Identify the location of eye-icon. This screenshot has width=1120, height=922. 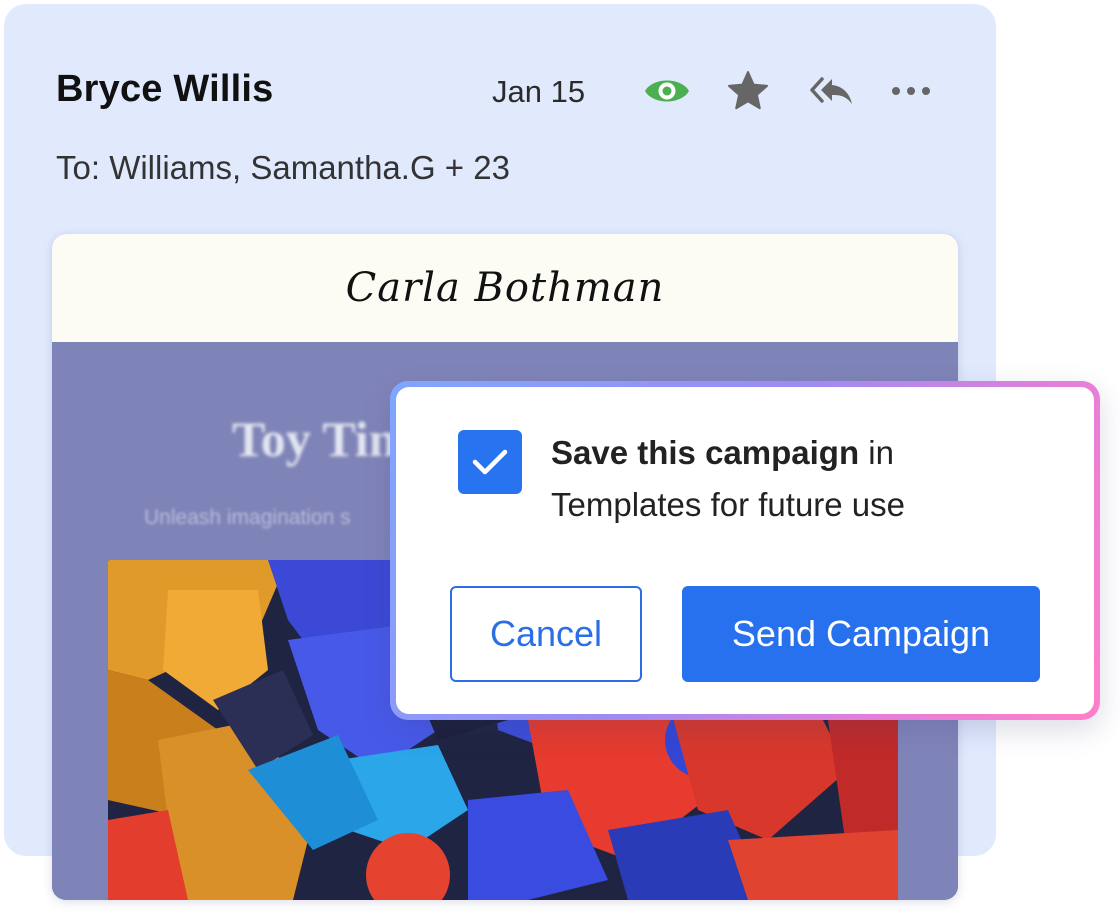
(667, 91).